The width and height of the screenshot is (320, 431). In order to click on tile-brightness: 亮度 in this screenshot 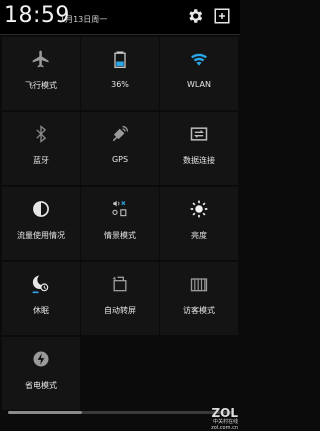, I will do `click(199, 223)`.